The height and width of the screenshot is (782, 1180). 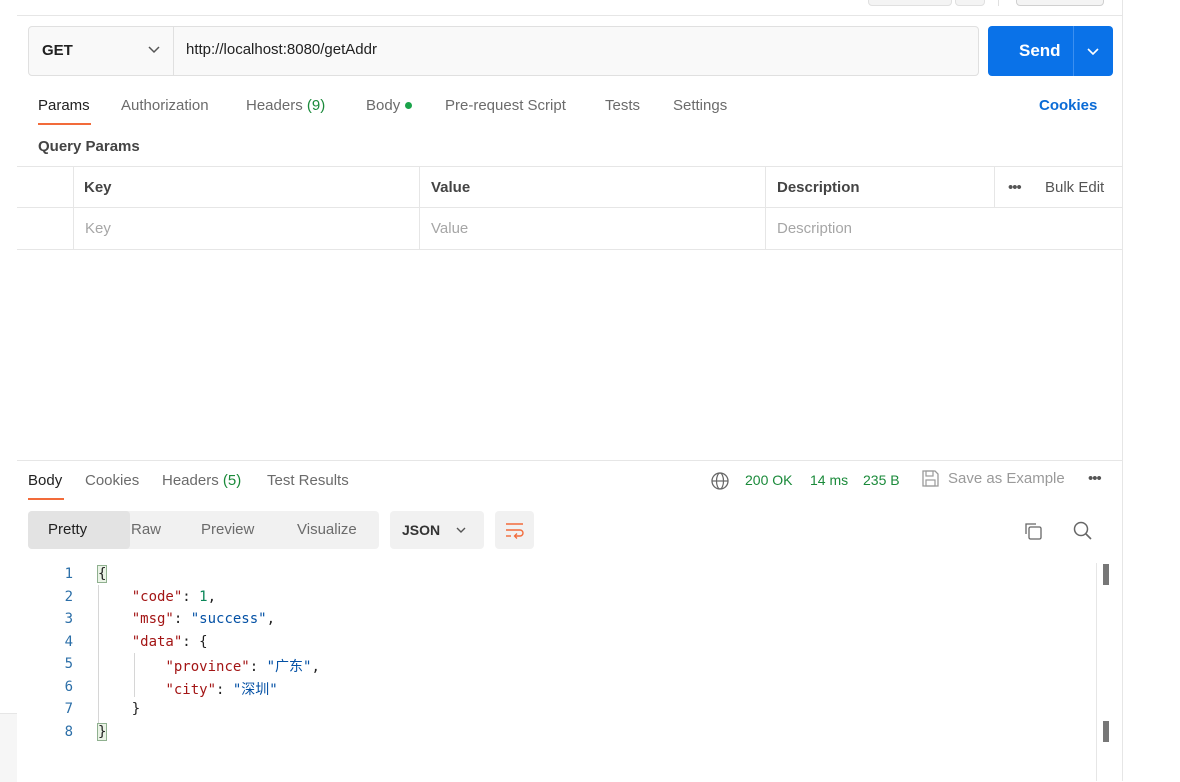 I want to click on line-number: 2, so click(x=68, y=597).